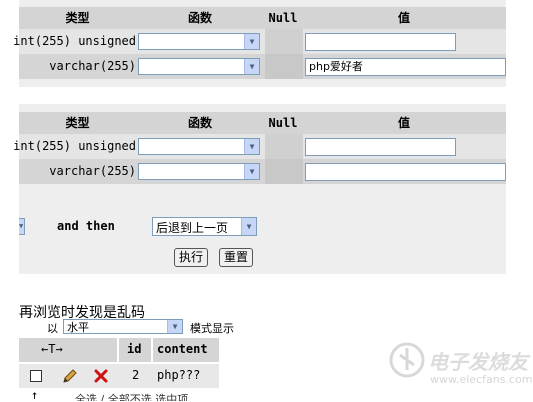 This screenshot has height=402, width=533. I want to click on result-header-id: id, so click(135, 350).